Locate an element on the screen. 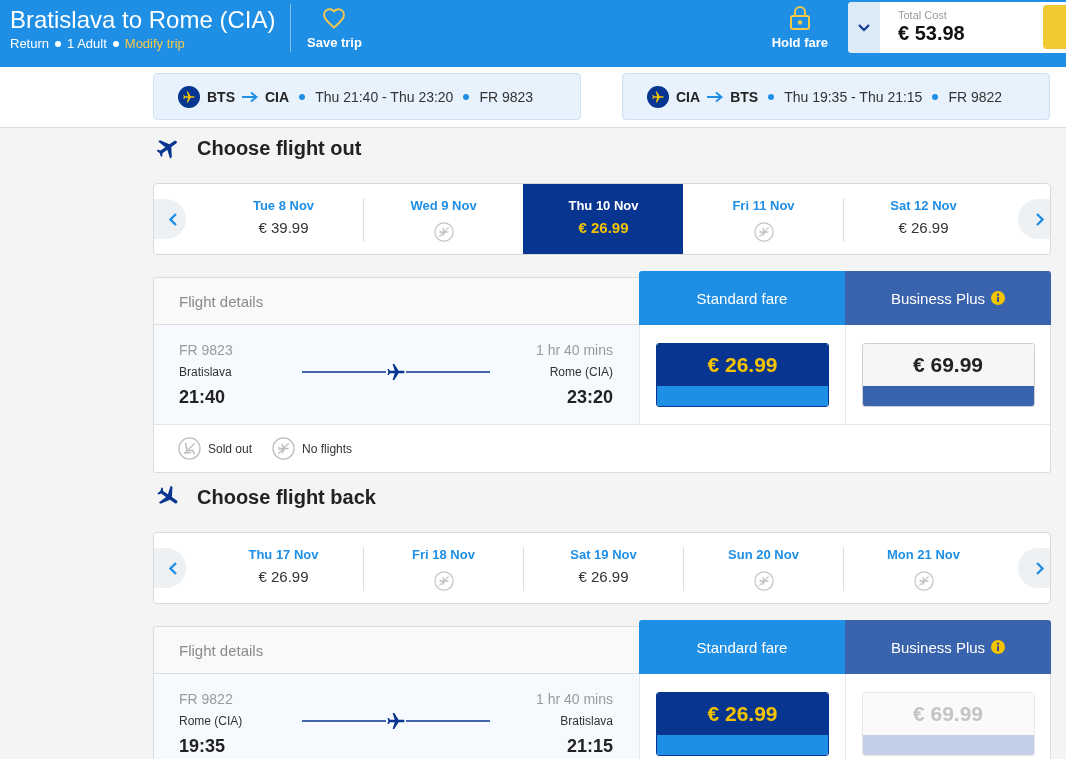 This screenshot has height=759, width=1066. legend-label: Sold out is located at coordinates (230, 448).